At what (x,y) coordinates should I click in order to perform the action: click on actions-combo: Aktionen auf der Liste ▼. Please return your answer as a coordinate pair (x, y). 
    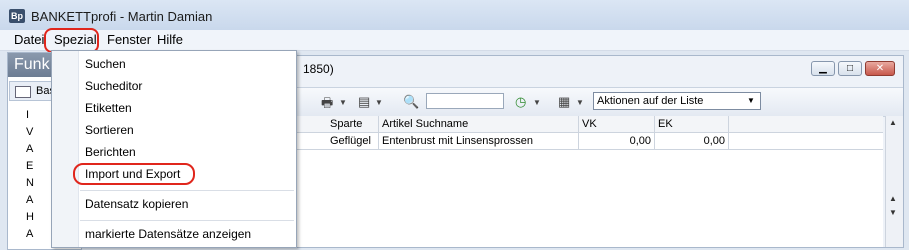
    Looking at the image, I should click on (677, 101).